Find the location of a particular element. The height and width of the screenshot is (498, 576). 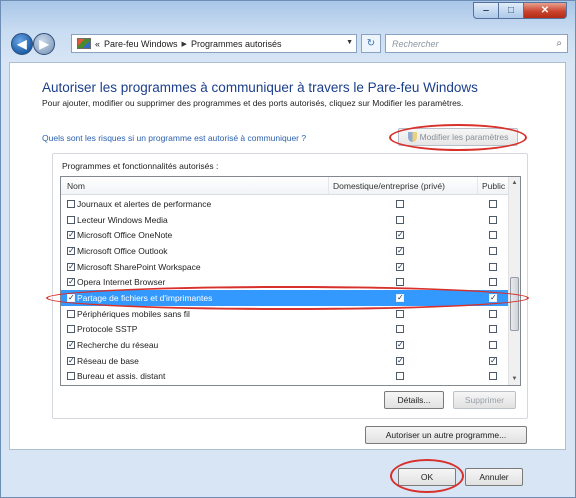

close-icon: ✕ is located at coordinates (545, 10).